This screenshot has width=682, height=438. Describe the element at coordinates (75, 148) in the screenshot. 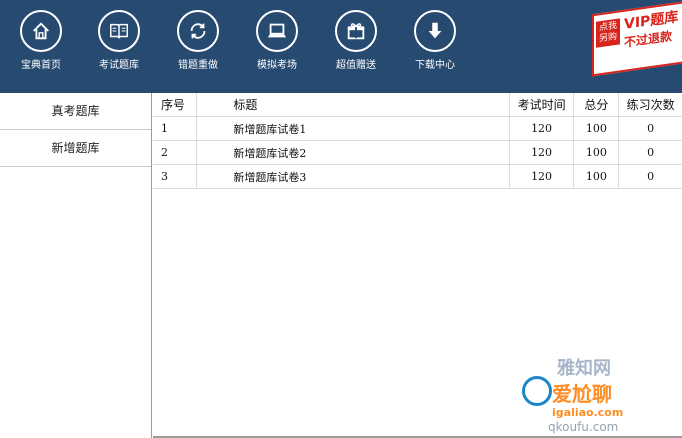

I see `sidebar-item-new-bank: 新增题库` at that location.